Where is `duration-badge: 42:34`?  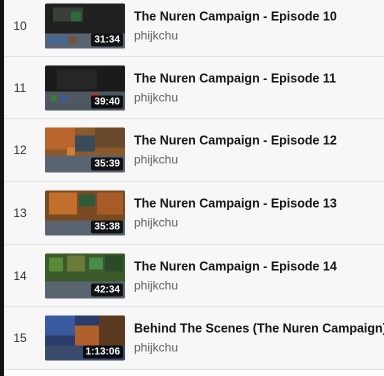 duration-badge: 42:34 is located at coordinates (107, 290).